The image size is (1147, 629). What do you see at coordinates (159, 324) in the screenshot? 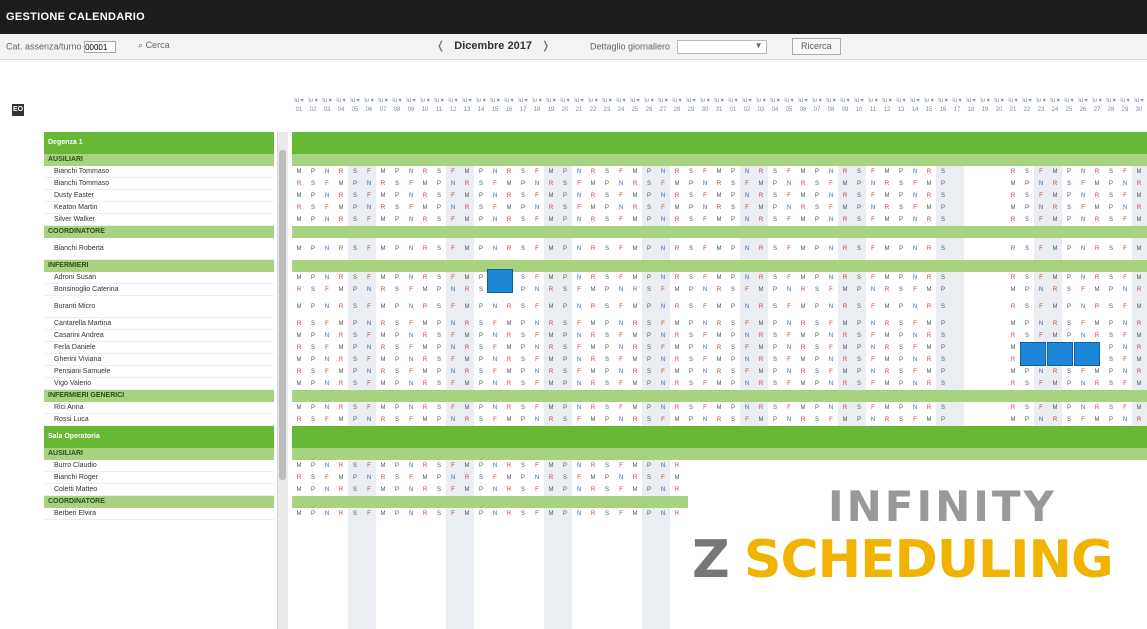
I see `staff-row: Cantarella Martina` at bounding box center [159, 324].